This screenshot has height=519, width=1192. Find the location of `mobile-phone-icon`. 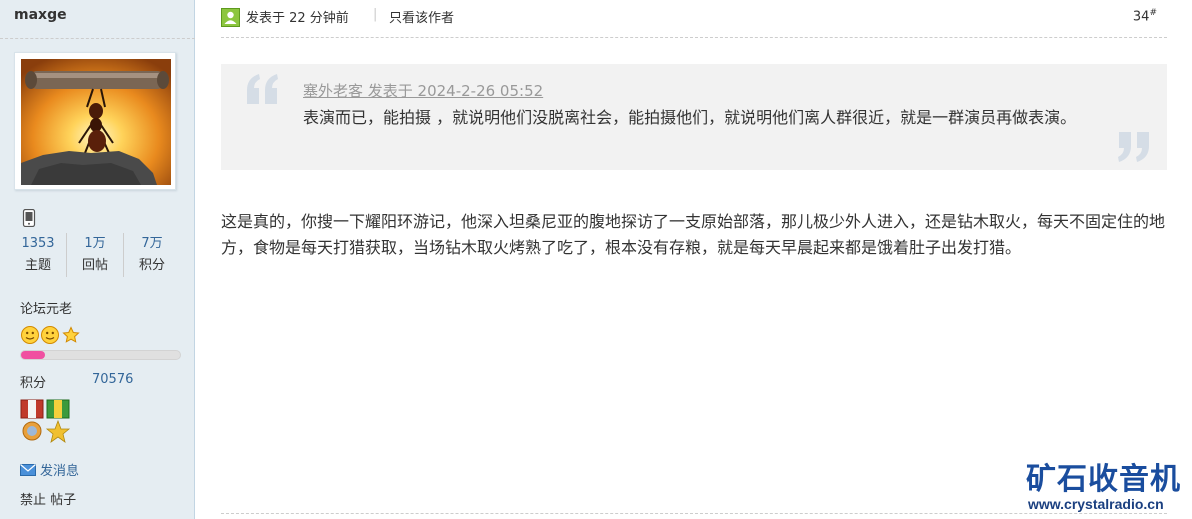

mobile-phone-icon is located at coordinates (29, 218).